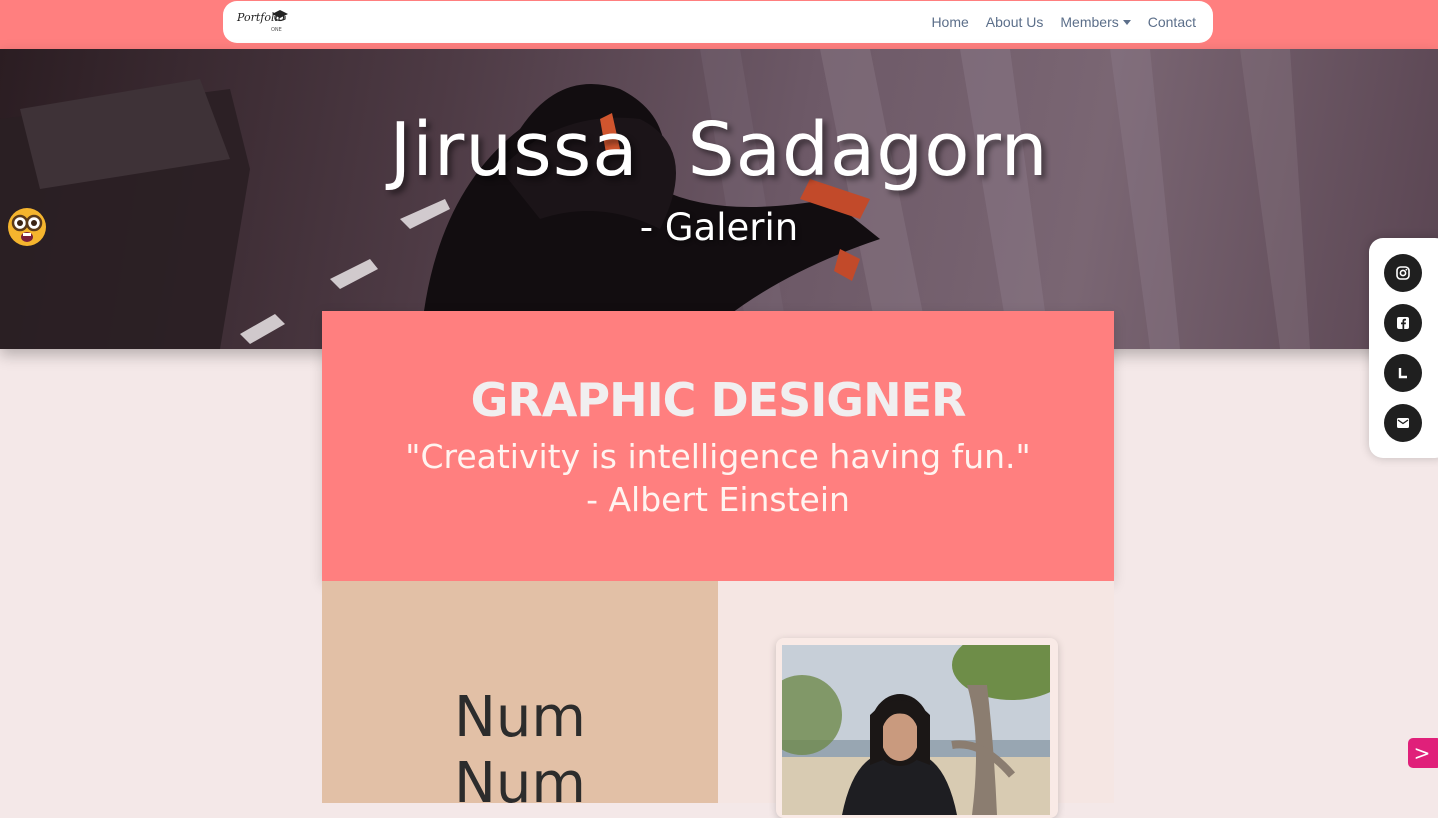  I want to click on logo: Portfolio ONE, so click(264, 22).